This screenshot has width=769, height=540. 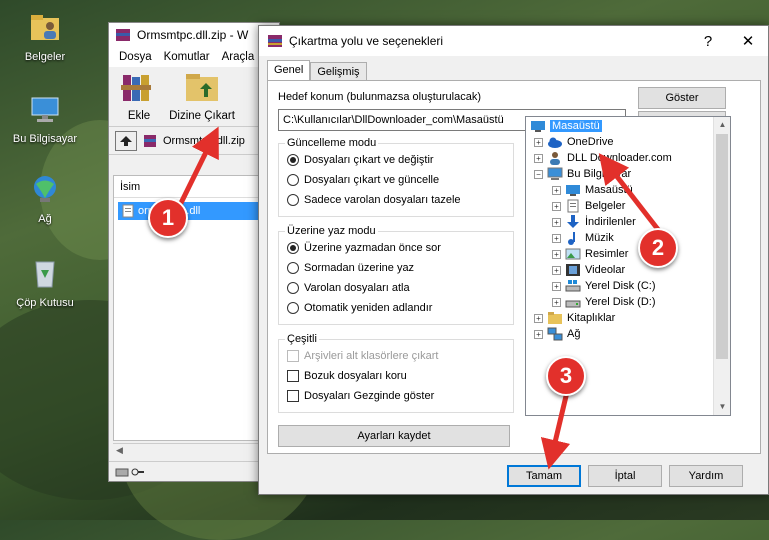 I want to click on collapse-icon: −, so click(x=538, y=174).